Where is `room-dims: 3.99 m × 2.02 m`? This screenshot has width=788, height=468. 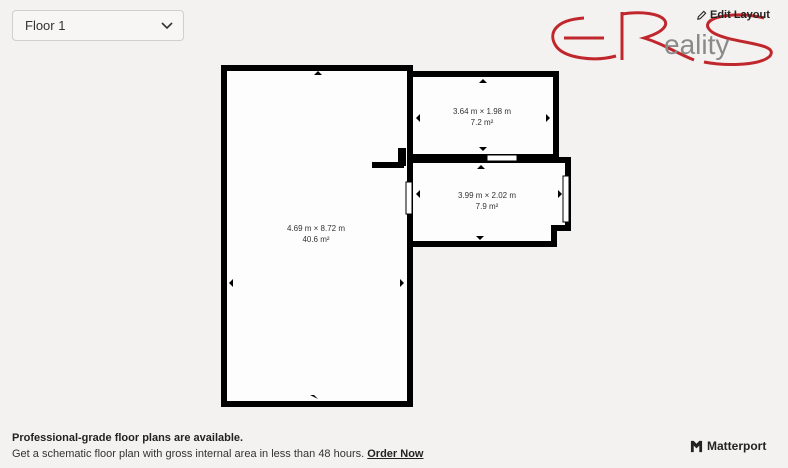
room-dims: 3.99 m × 2.02 m is located at coordinates (487, 195).